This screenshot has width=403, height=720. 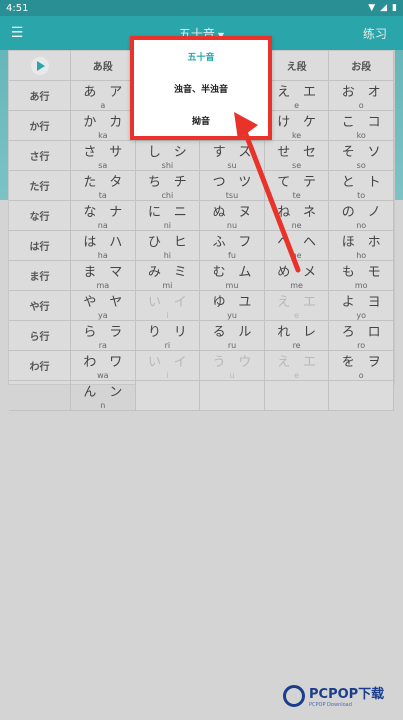 What do you see at coordinates (375, 33) in the screenshot?
I see `practice-button: 练习` at bounding box center [375, 33].